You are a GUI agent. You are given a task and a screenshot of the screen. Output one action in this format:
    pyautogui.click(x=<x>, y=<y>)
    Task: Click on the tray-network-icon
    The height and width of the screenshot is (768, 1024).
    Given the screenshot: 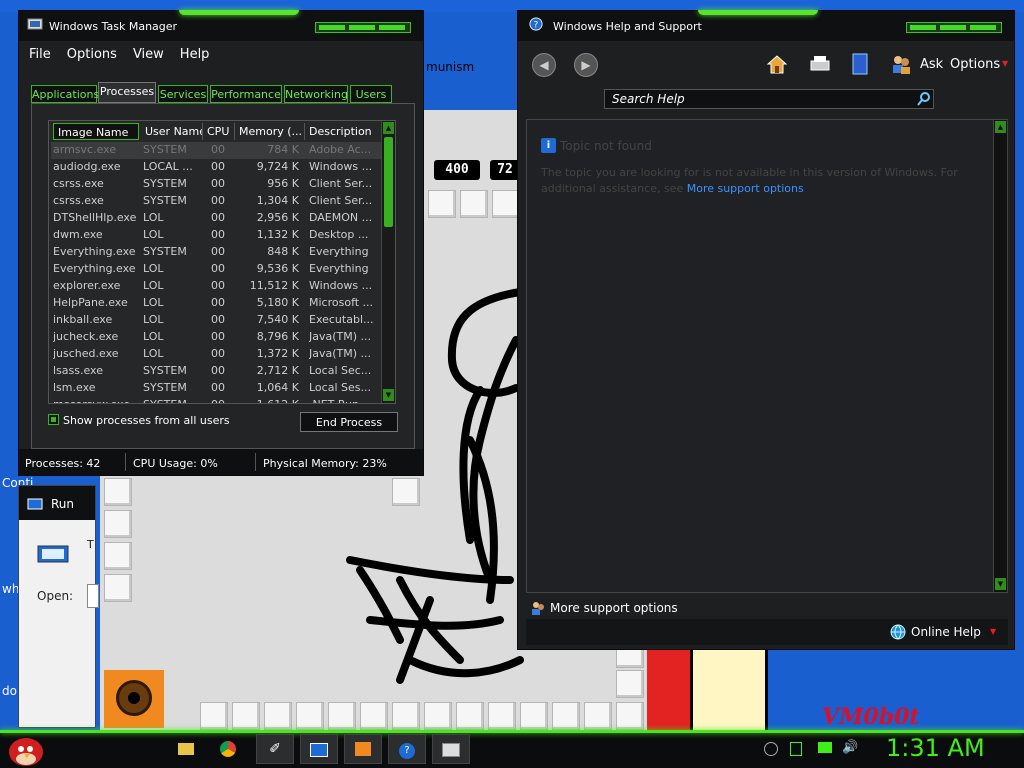 What is the action you would take?
    pyautogui.click(x=825, y=747)
    